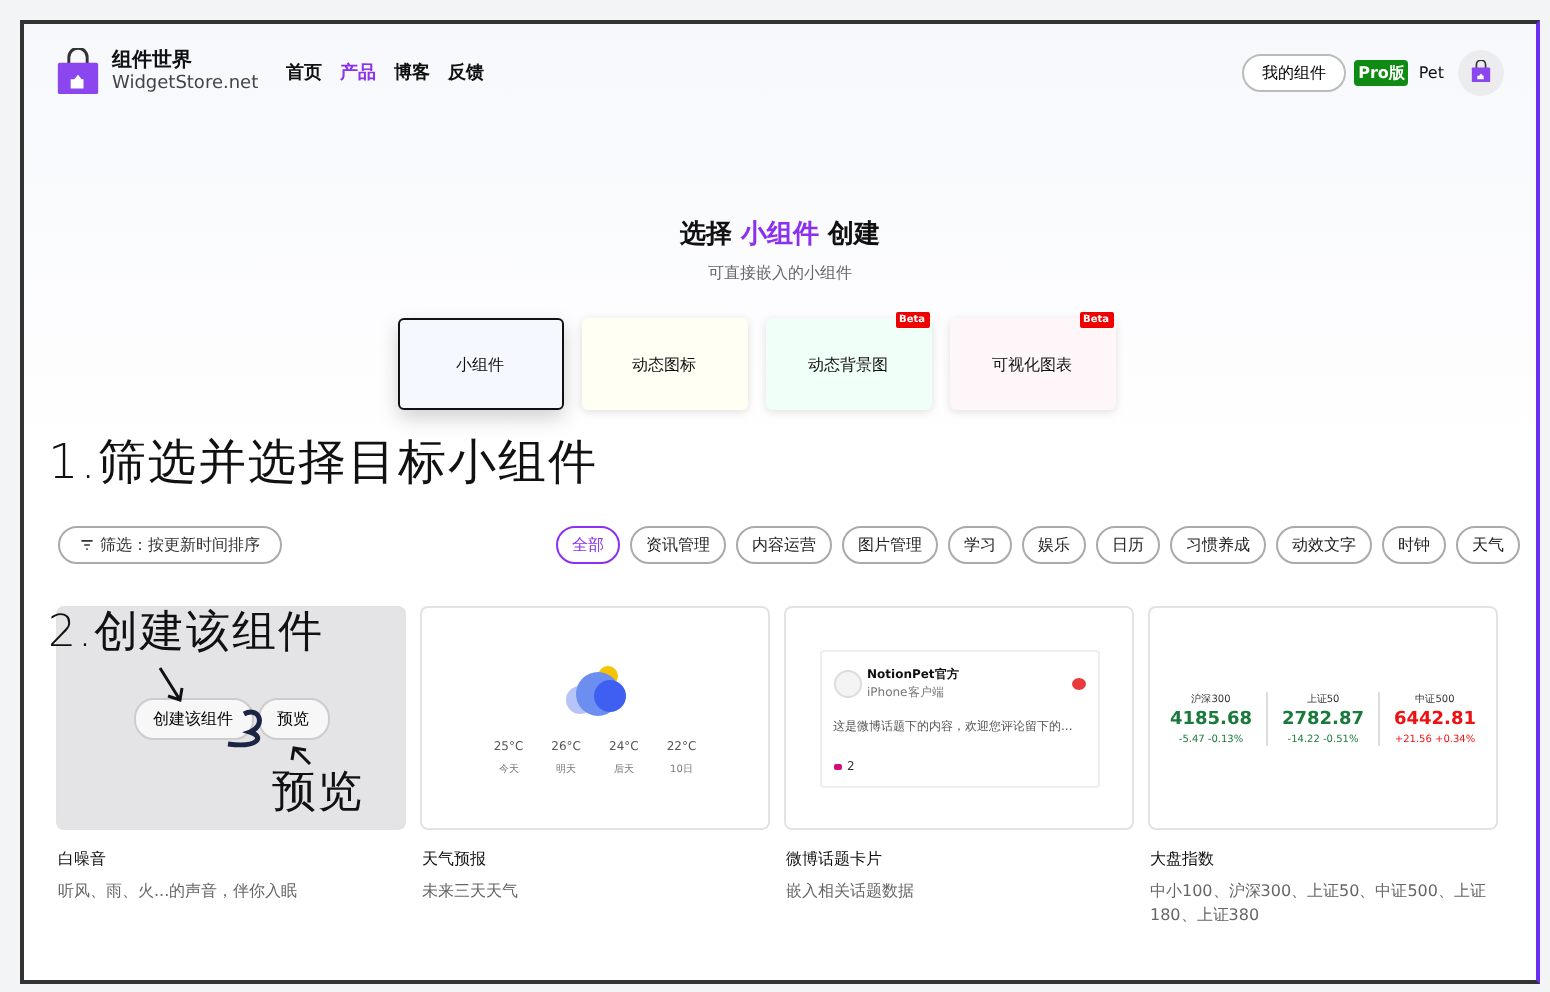  I want to click on preview-button: 预览, so click(293, 718).